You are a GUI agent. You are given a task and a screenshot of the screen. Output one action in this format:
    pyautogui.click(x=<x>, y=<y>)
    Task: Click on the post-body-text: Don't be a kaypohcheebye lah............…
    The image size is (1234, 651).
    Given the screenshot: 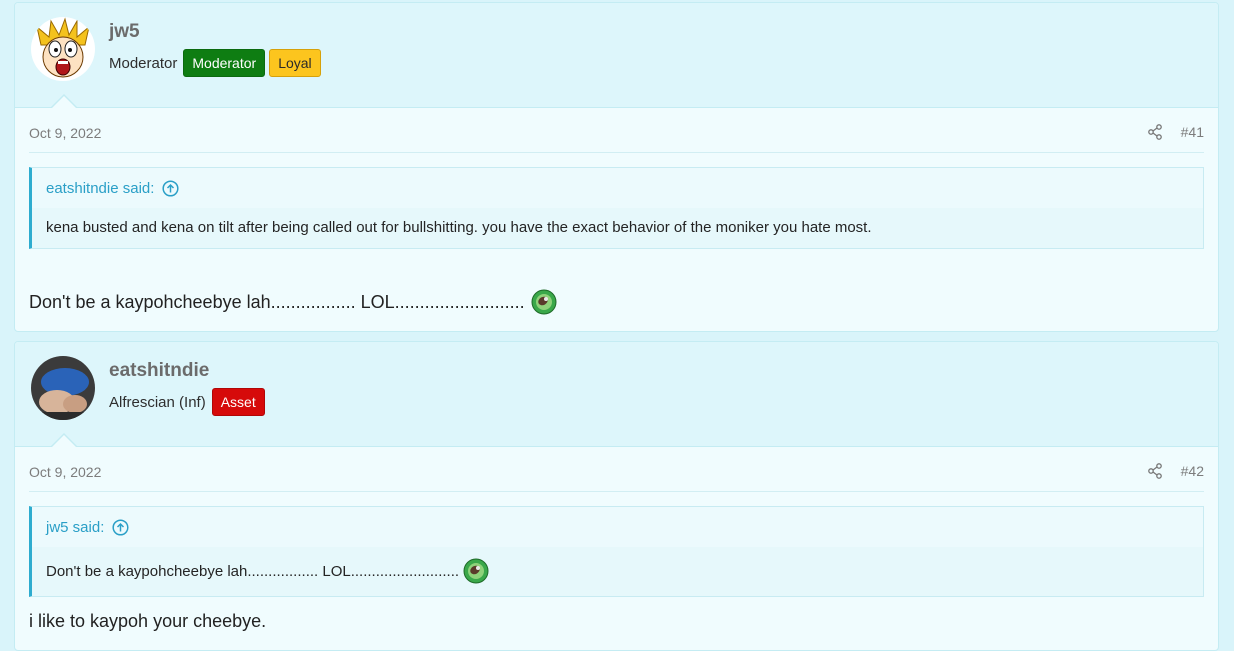 What is the action you would take?
    pyautogui.click(x=277, y=301)
    